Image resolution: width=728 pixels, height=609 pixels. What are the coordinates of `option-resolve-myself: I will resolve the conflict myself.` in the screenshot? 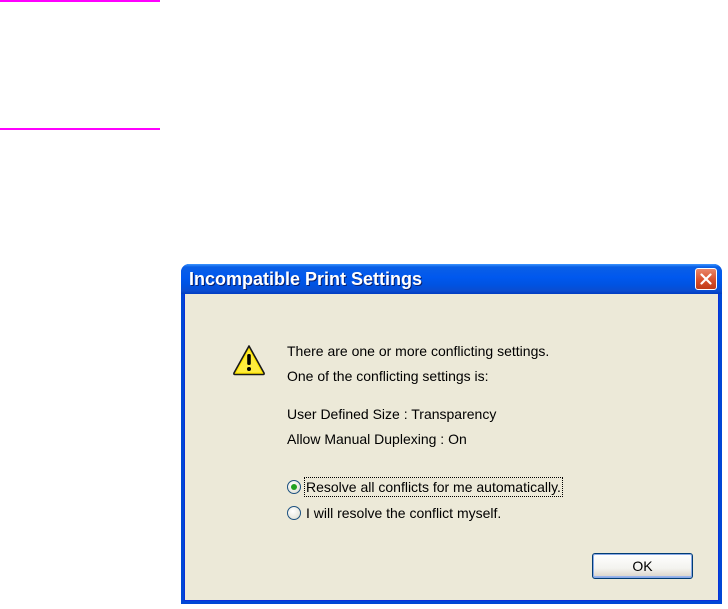 It's located at (394, 513).